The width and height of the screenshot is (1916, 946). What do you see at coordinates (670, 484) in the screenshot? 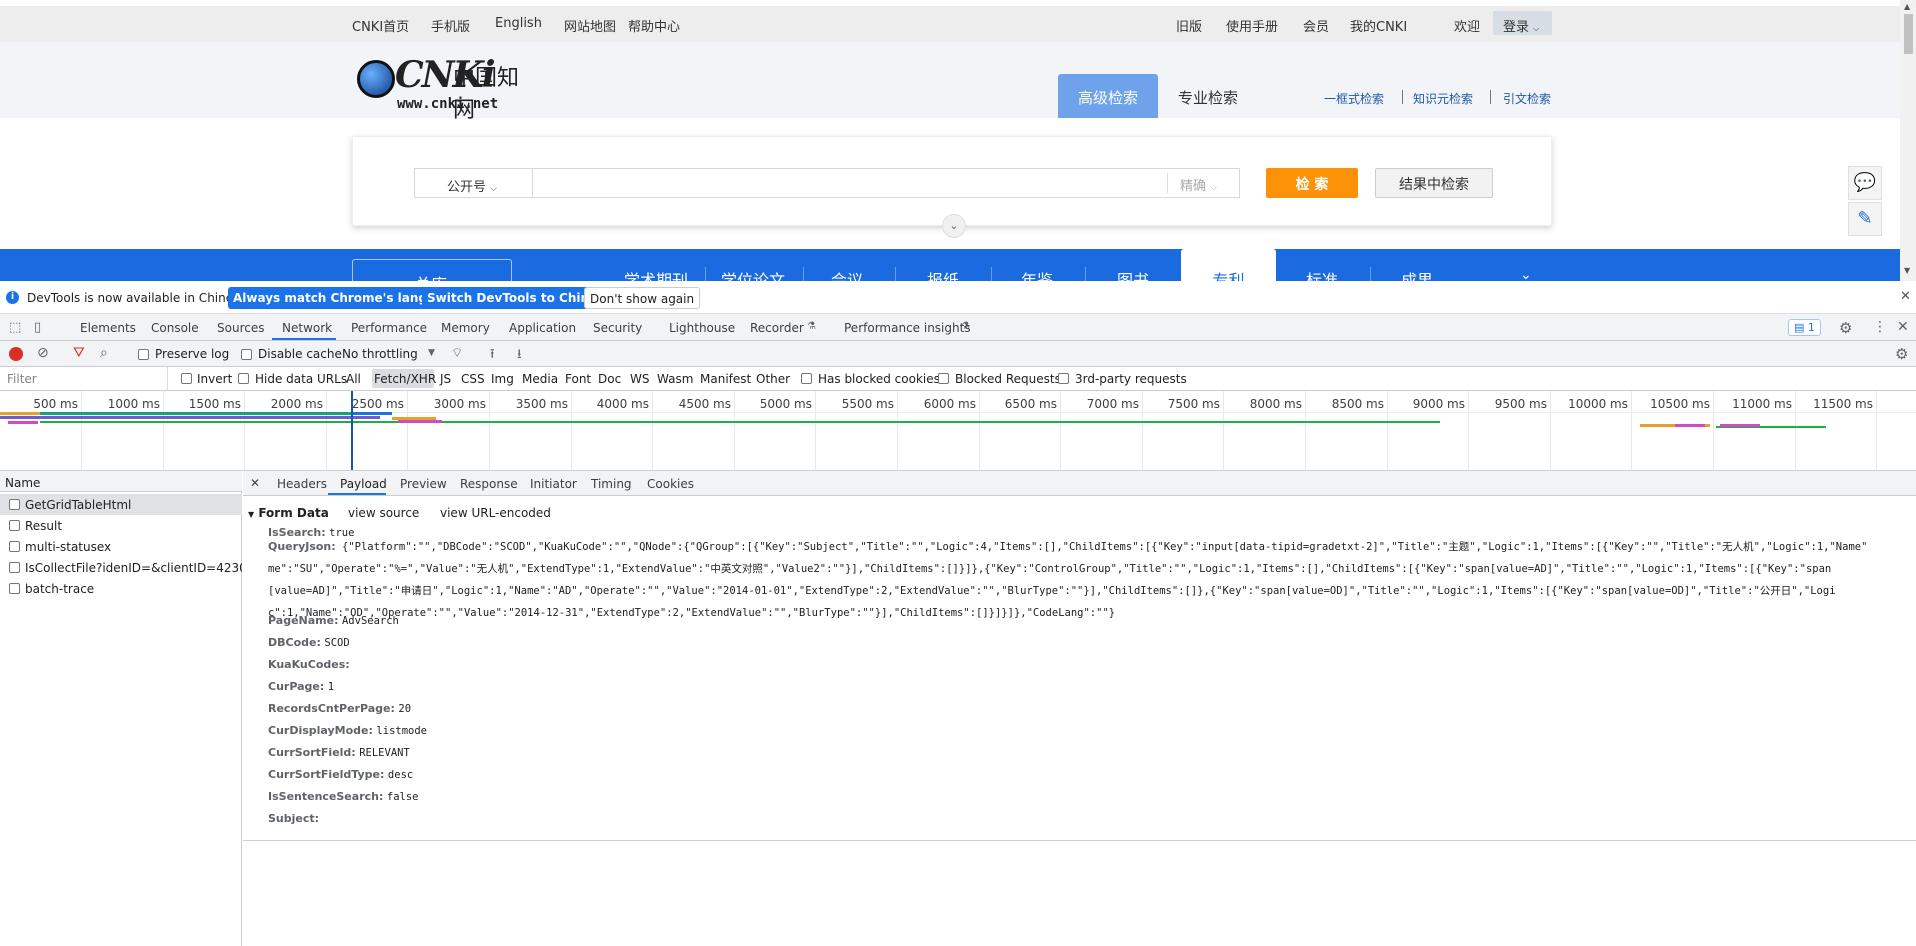
I see `tab-cookies: Cookies` at bounding box center [670, 484].